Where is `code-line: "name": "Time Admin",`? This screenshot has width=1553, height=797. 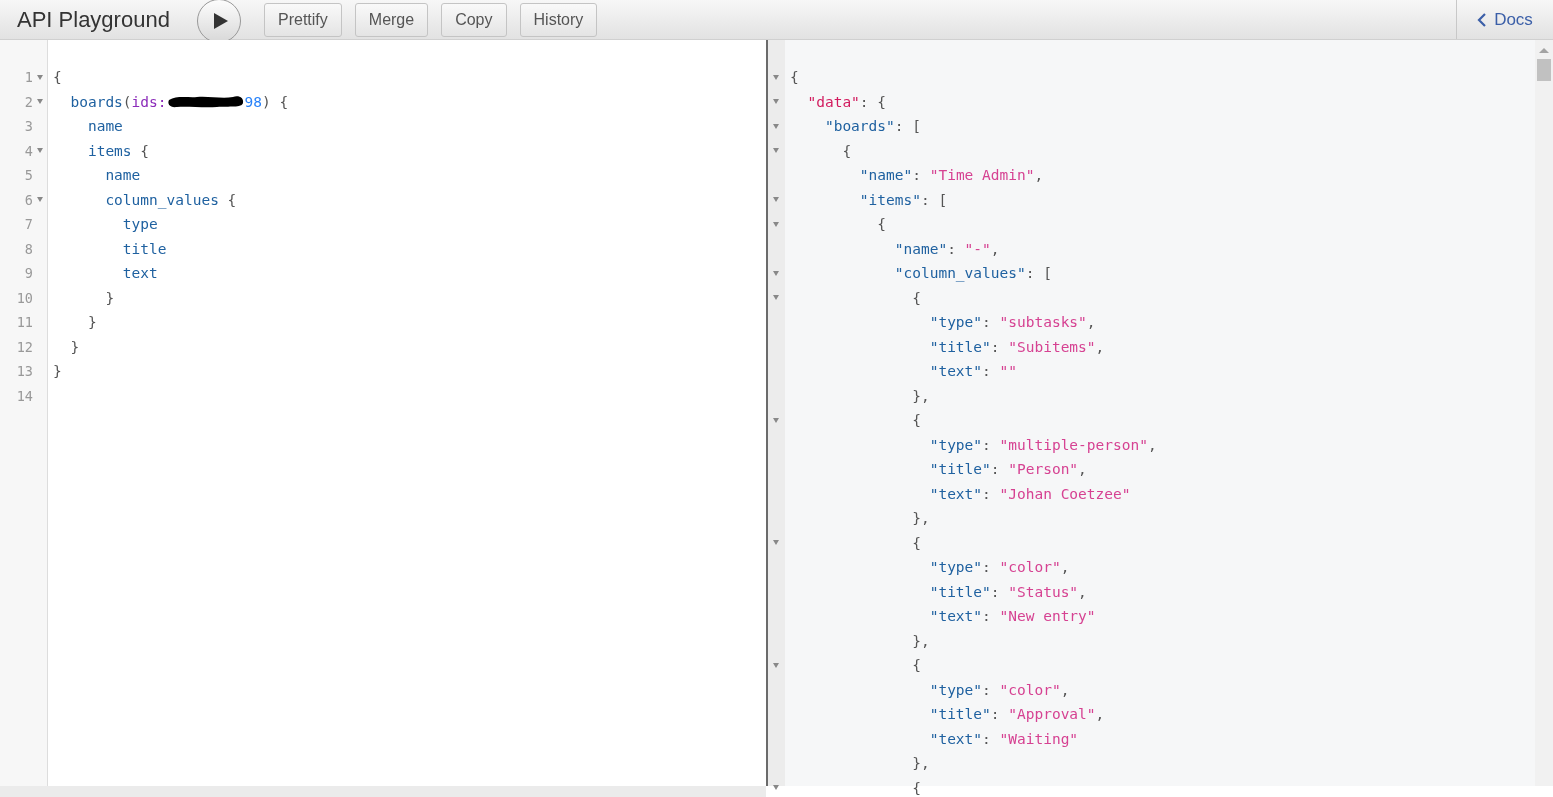 code-line: "name": "Time Admin", is located at coordinates (951, 175).